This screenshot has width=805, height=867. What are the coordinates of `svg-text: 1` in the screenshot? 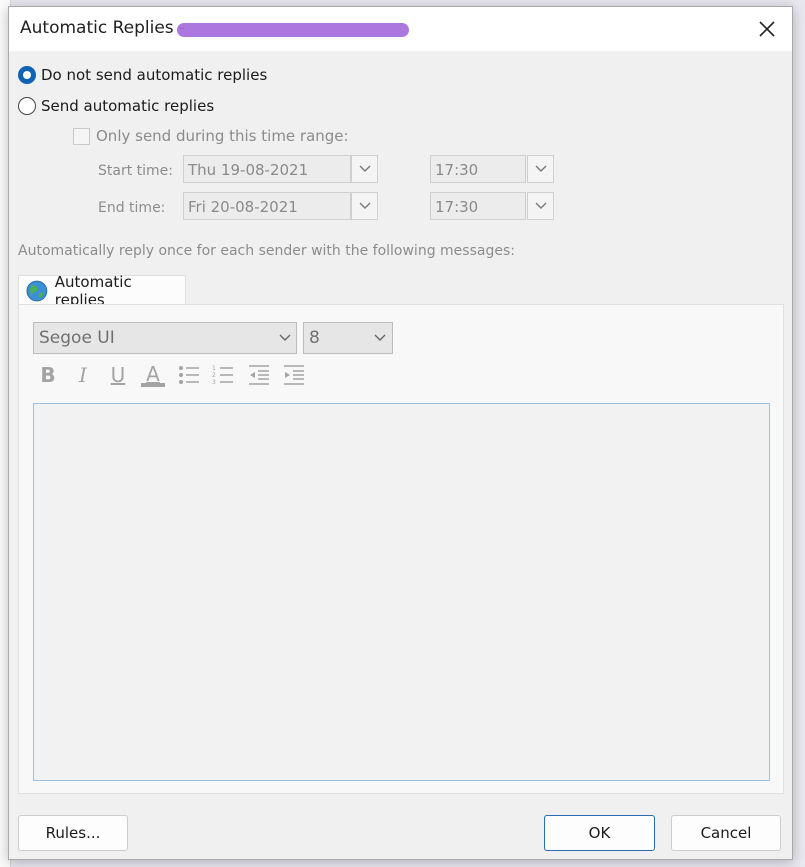 It's located at (214, 368).